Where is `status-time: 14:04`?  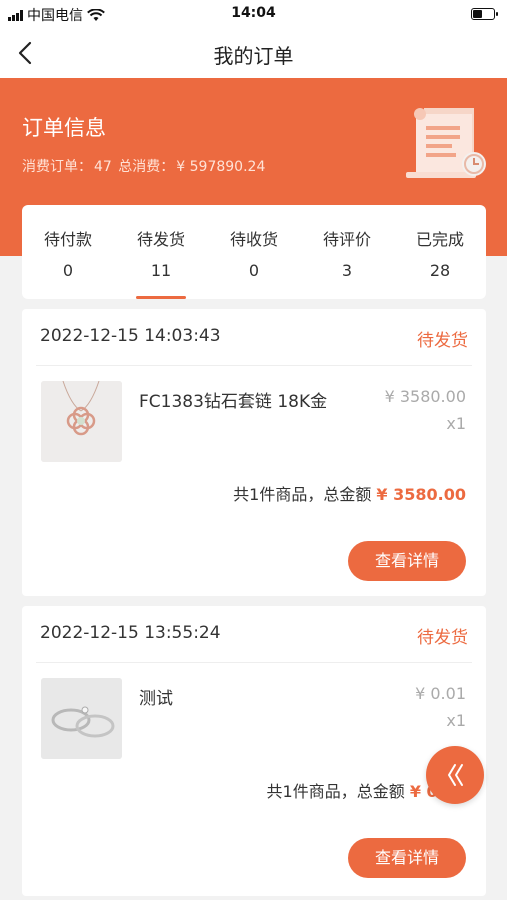 status-time: 14:04 is located at coordinates (253, 13).